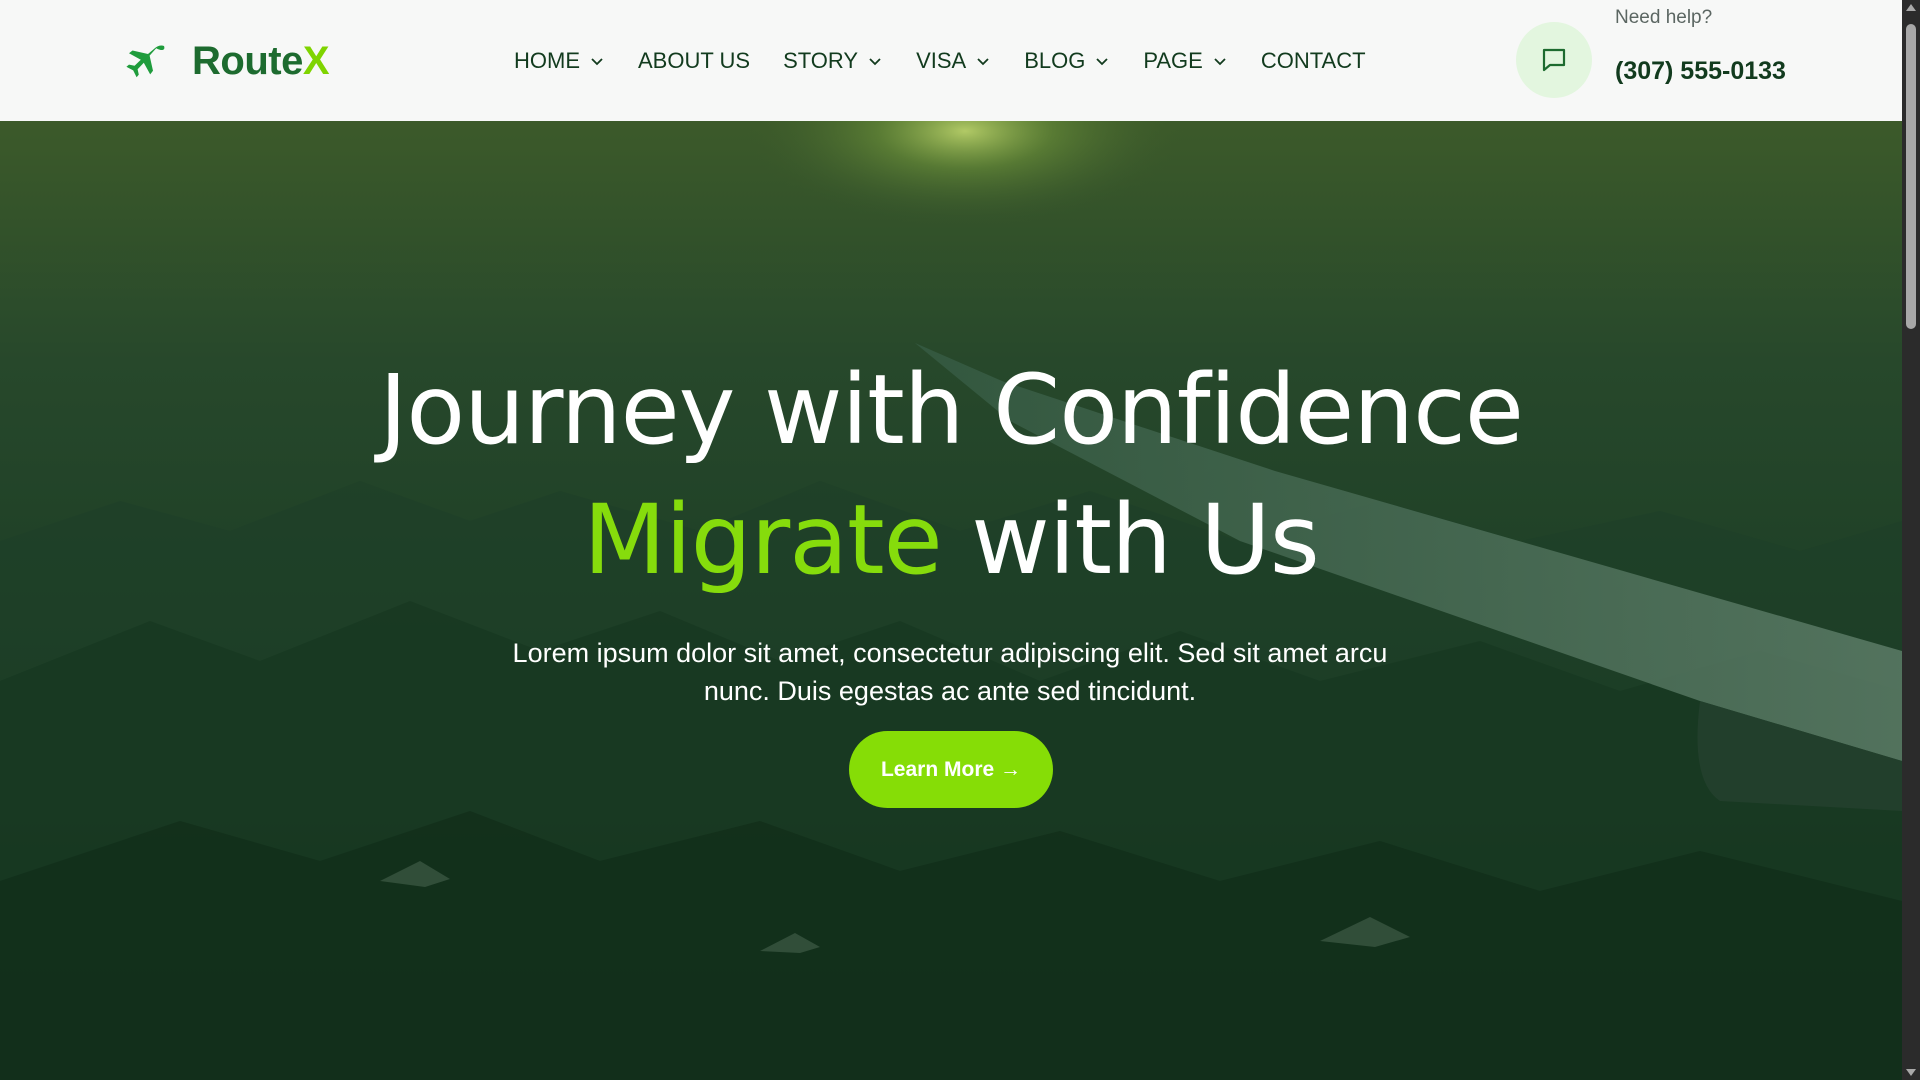 Image resolution: width=1920 pixels, height=1080 pixels. Describe the element at coordinates (1700, 71) in the screenshot. I see `help-phone-link: (307) 555-0133` at that location.